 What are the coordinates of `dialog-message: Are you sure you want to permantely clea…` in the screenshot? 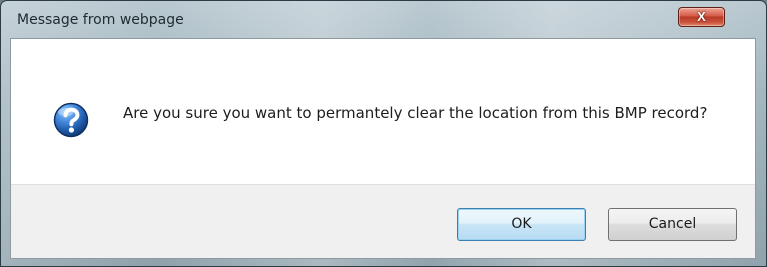 It's located at (415, 113).